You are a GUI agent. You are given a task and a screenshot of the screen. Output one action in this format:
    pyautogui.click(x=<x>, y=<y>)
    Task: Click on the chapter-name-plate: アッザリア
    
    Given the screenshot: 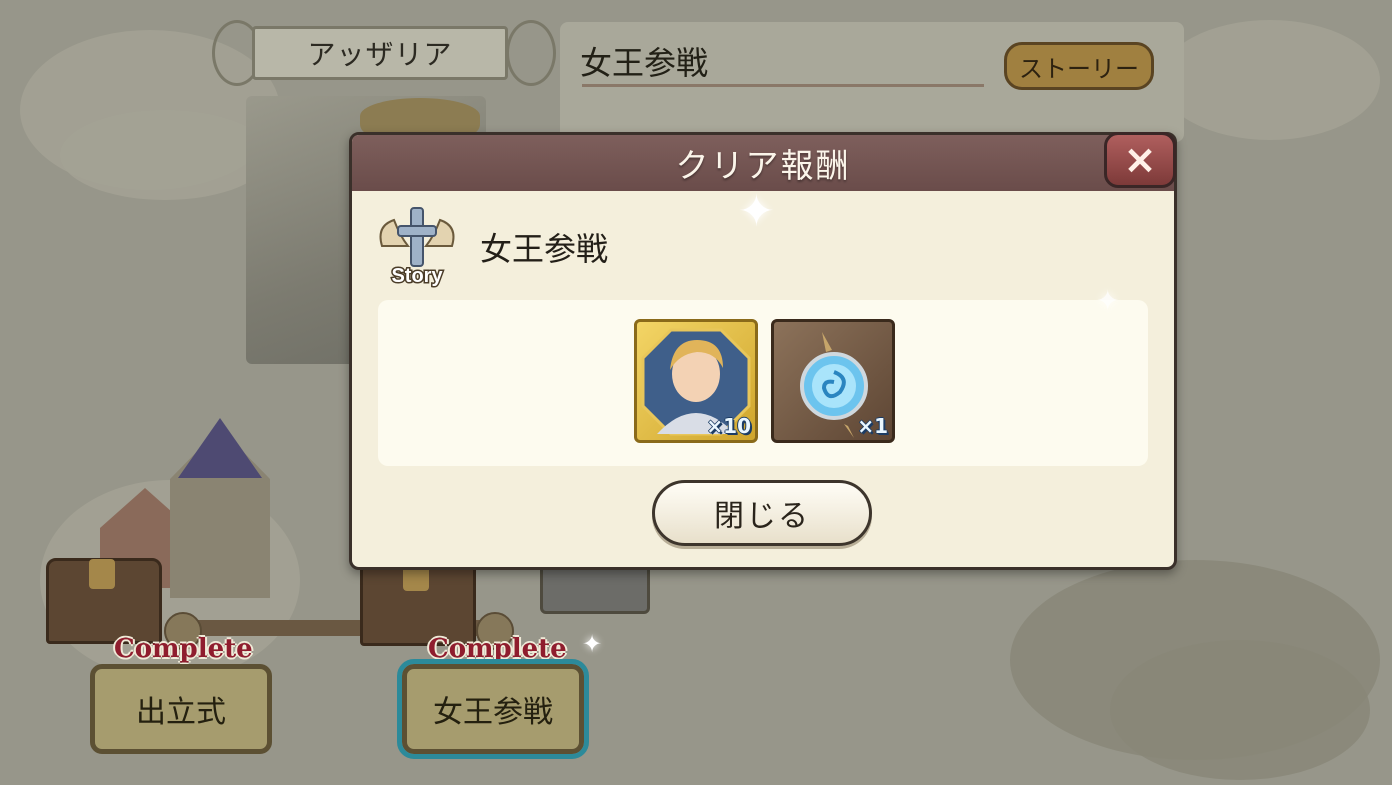 What is the action you would take?
    pyautogui.click(x=380, y=53)
    